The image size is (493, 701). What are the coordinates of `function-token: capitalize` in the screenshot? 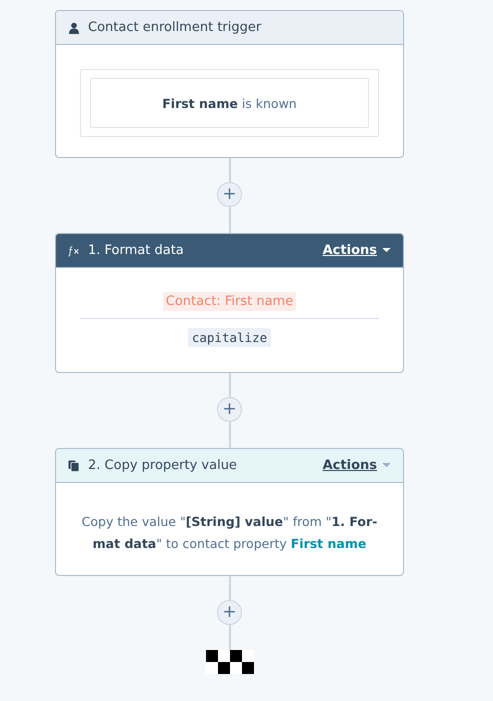 It's located at (230, 337).